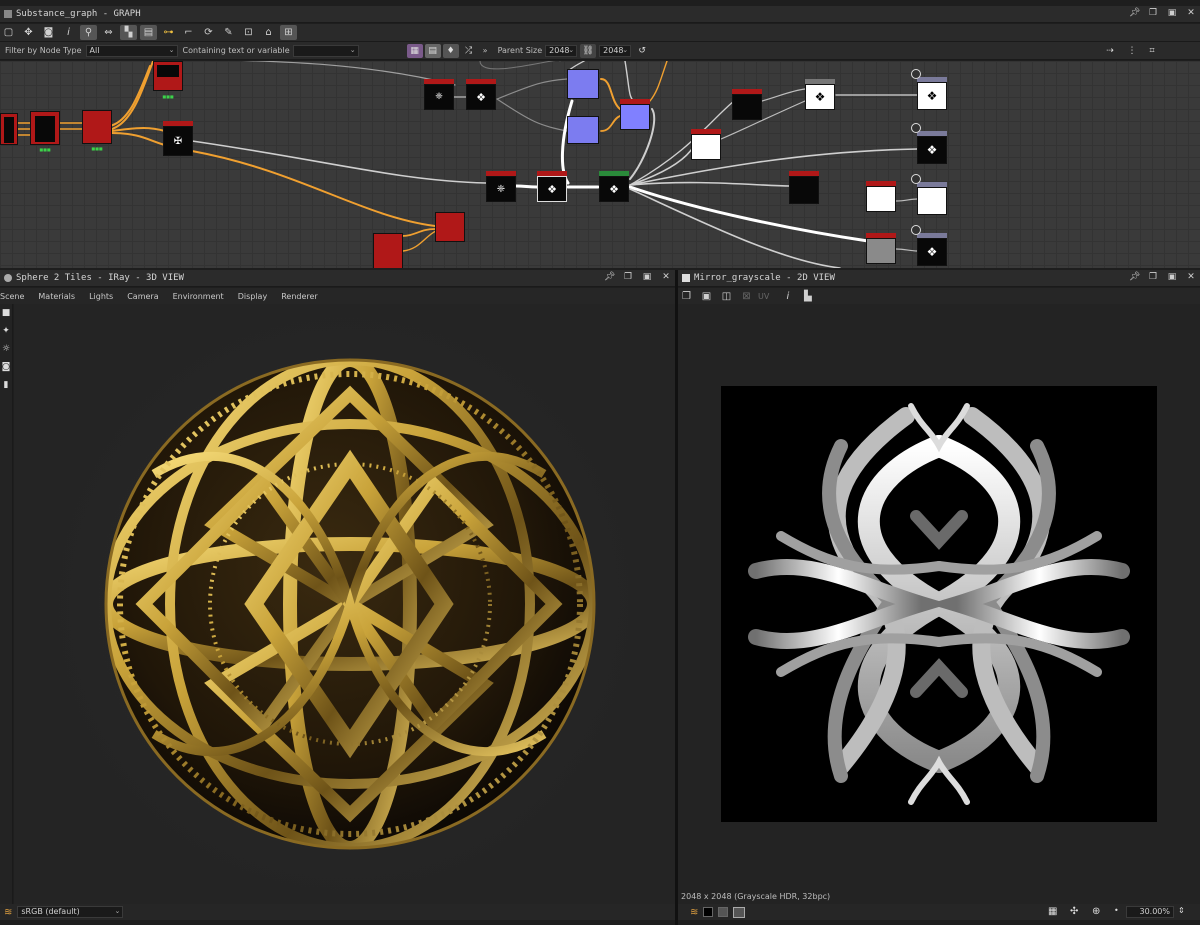 The width and height of the screenshot is (1200, 925). Describe the element at coordinates (28, 32) in the screenshot. I see `move-tool-icon: ✥` at that location.